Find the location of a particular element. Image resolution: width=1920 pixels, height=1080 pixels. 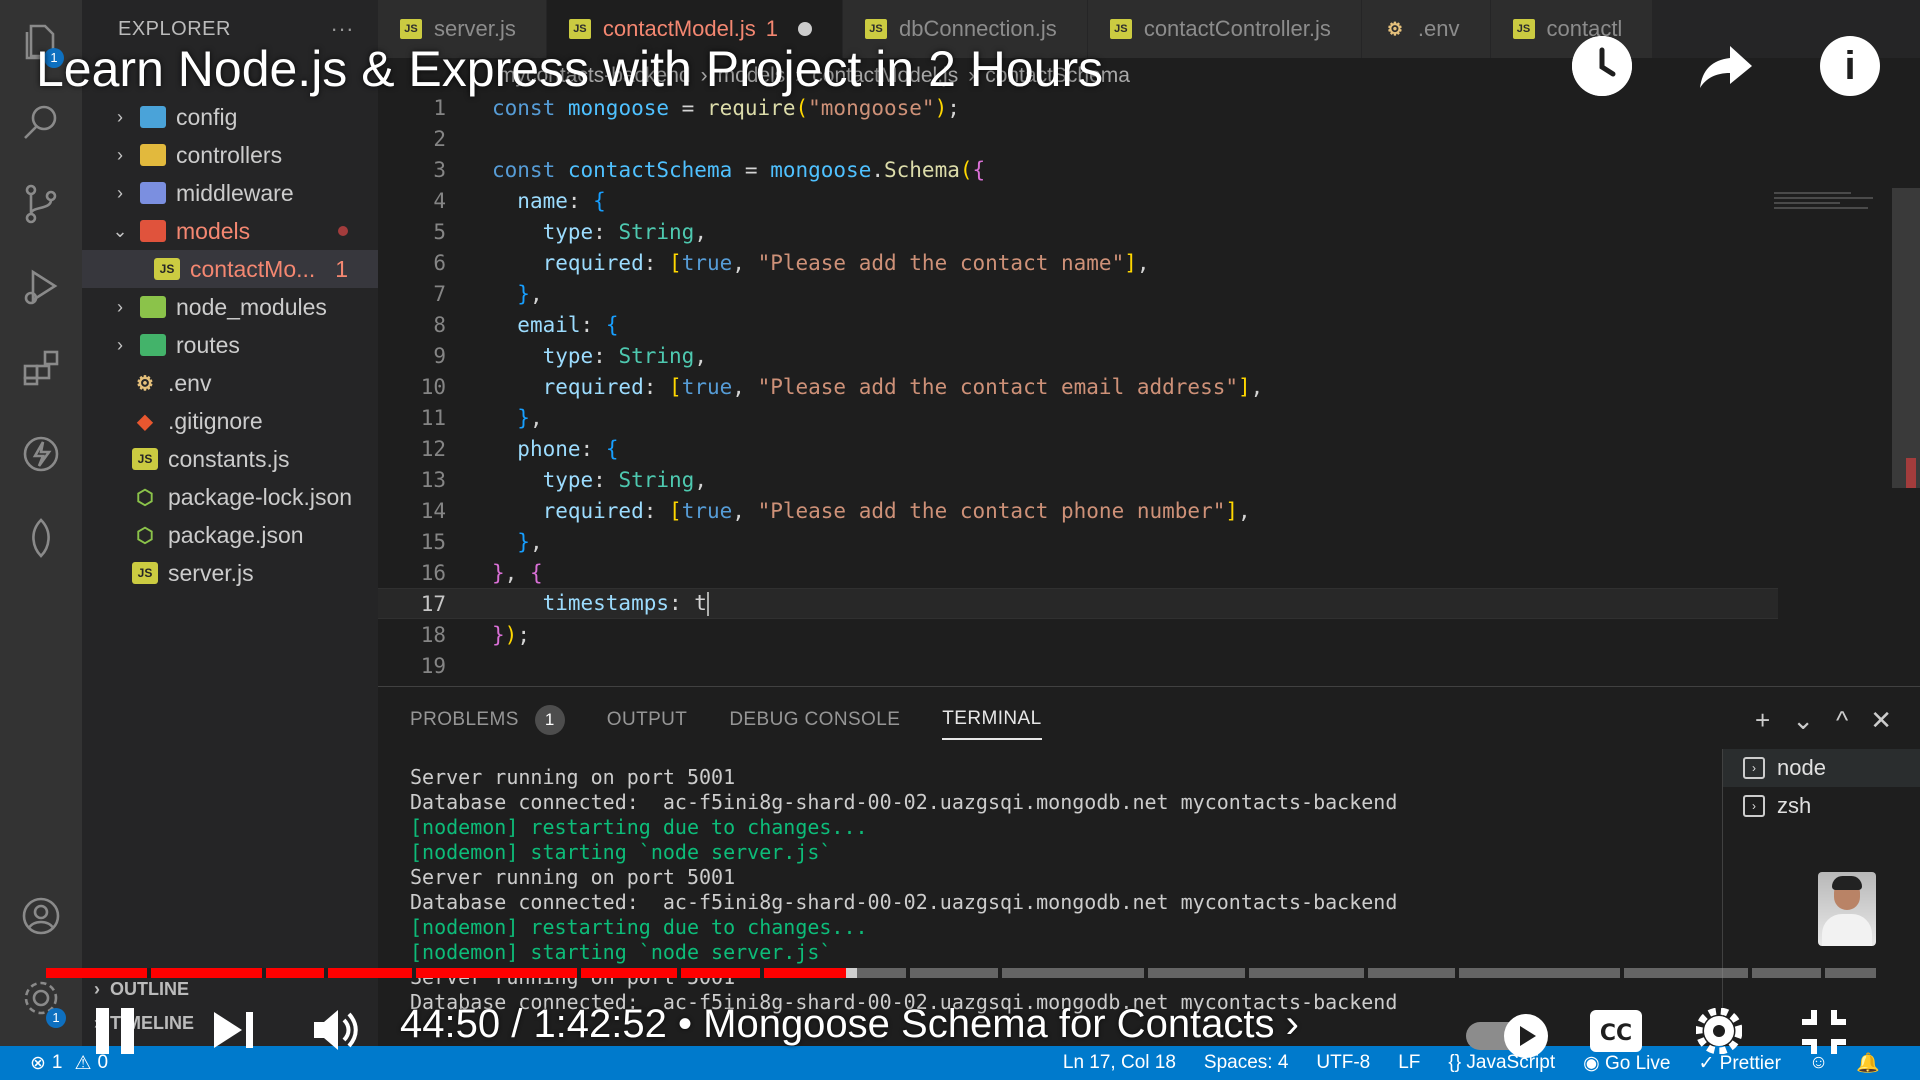

tab-problem-count: 1 is located at coordinates (772, 28).